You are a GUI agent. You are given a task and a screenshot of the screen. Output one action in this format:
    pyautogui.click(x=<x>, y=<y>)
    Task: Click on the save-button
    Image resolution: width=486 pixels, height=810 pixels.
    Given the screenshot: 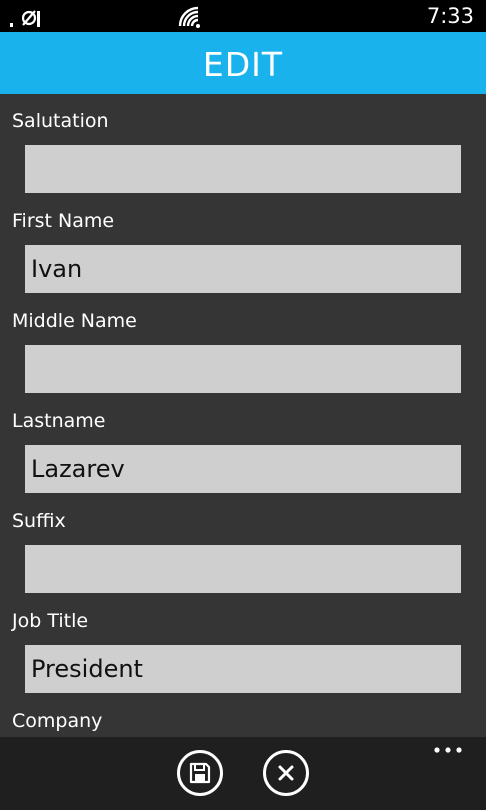 What is the action you would take?
    pyautogui.click(x=200, y=773)
    